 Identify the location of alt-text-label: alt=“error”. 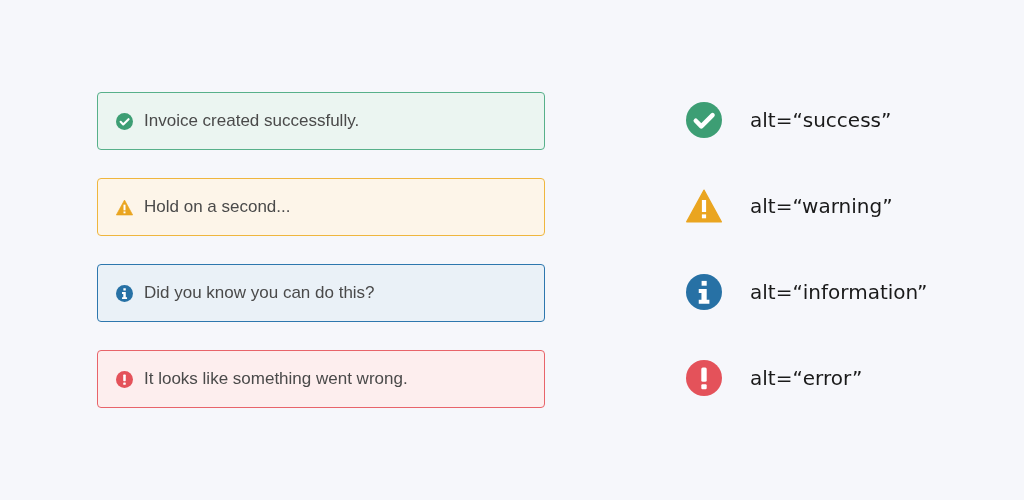
(806, 378).